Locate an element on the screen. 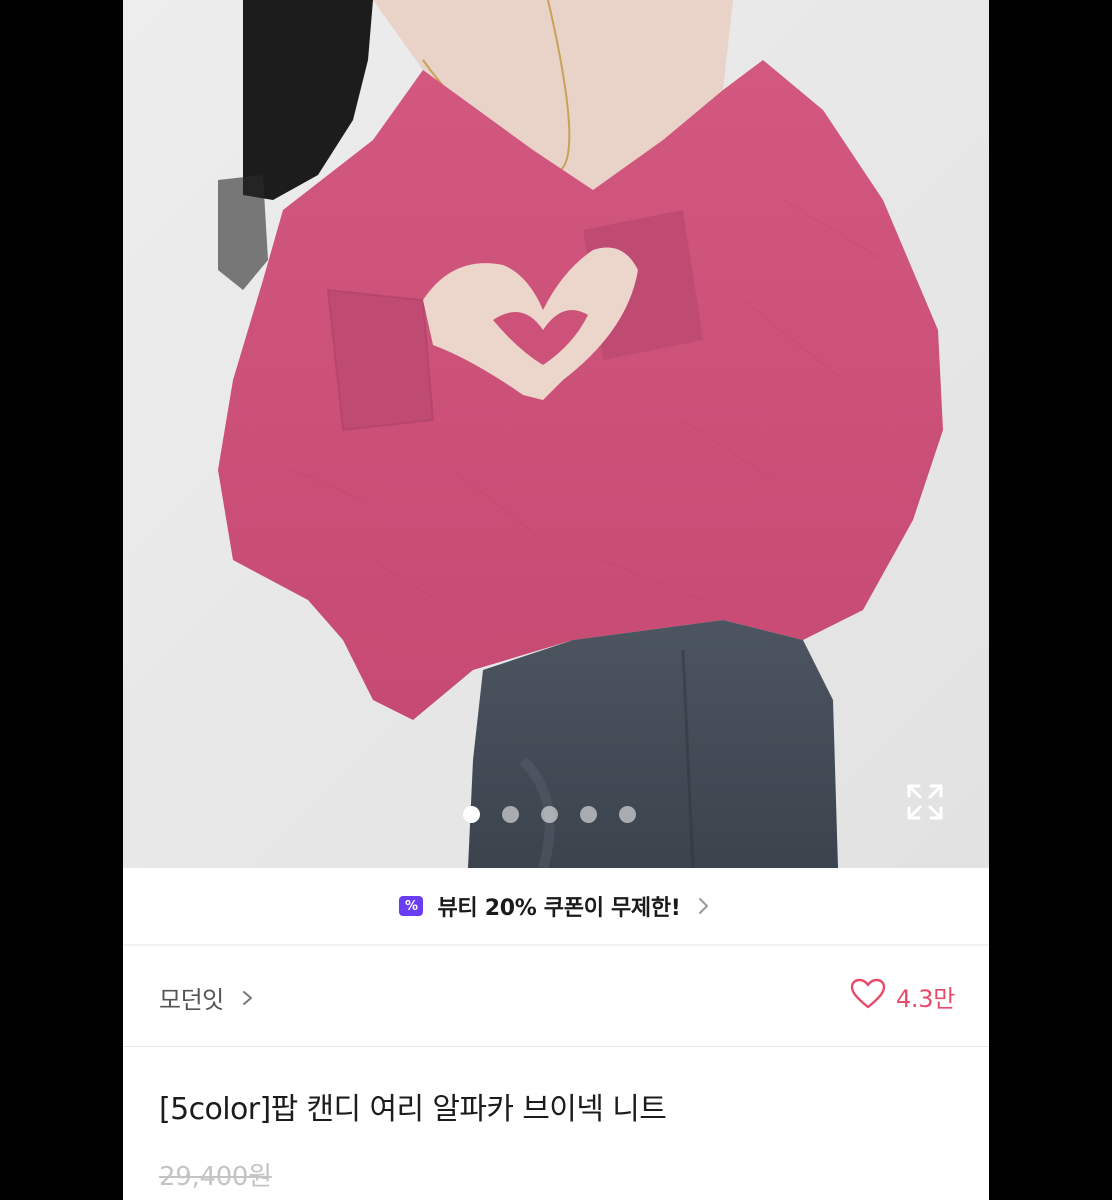 The width and height of the screenshot is (1112, 1200). carousel-indicator is located at coordinates (549, 814).